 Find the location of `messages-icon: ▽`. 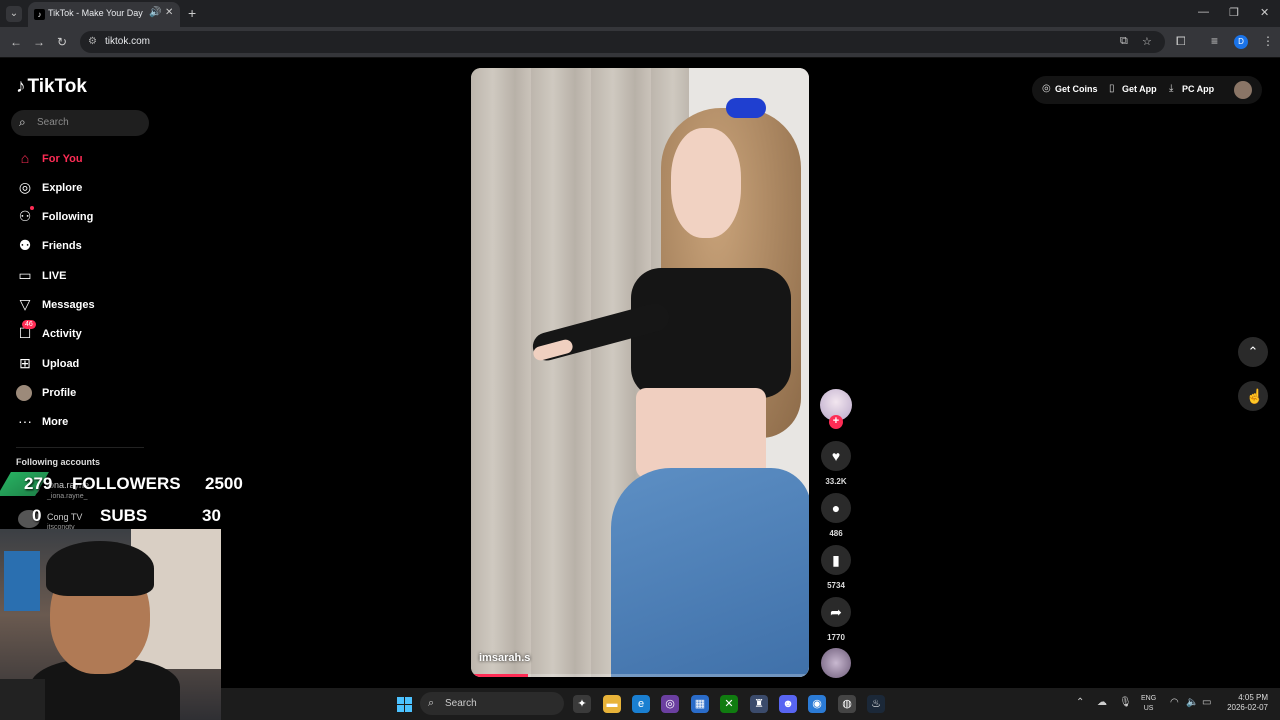

messages-icon: ▽ is located at coordinates (25, 304).